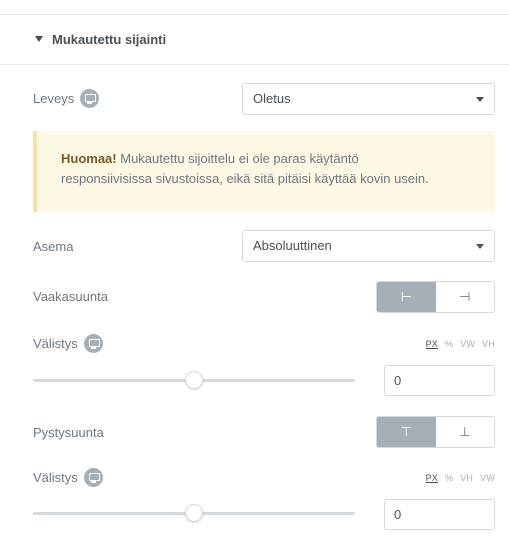 The height and width of the screenshot is (543, 509). I want to click on horizontal-orientation-toggle: ⊢ ⊣, so click(435, 297).